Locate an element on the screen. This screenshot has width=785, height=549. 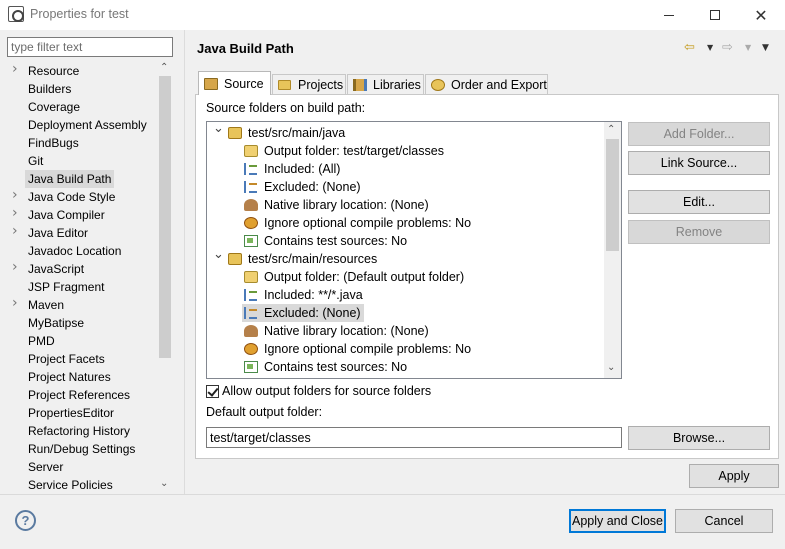
nav-item-label: Project References is located at coordinates (79, 395).